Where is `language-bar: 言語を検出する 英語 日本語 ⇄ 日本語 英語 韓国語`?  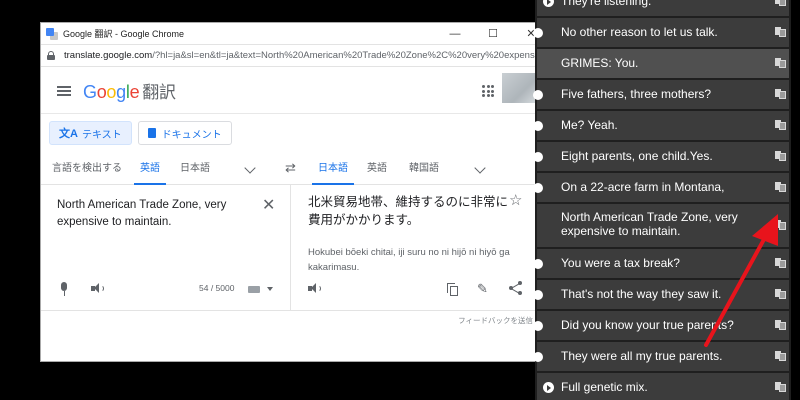
language-bar: 言語を検出する 英語 日本語 ⇄ 日本語 英語 韓国語 is located at coordinates (291, 168).